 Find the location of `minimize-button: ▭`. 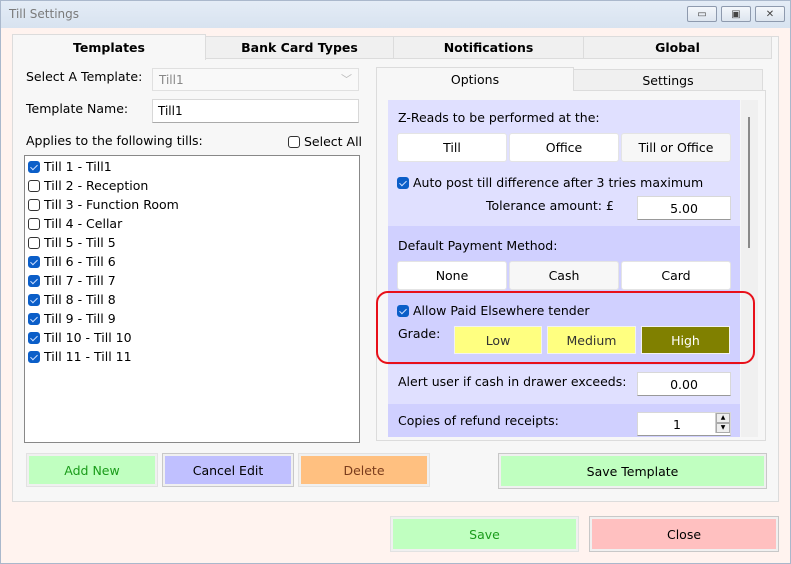

minimize-button: ▭ is located at coordinates (702, 14).